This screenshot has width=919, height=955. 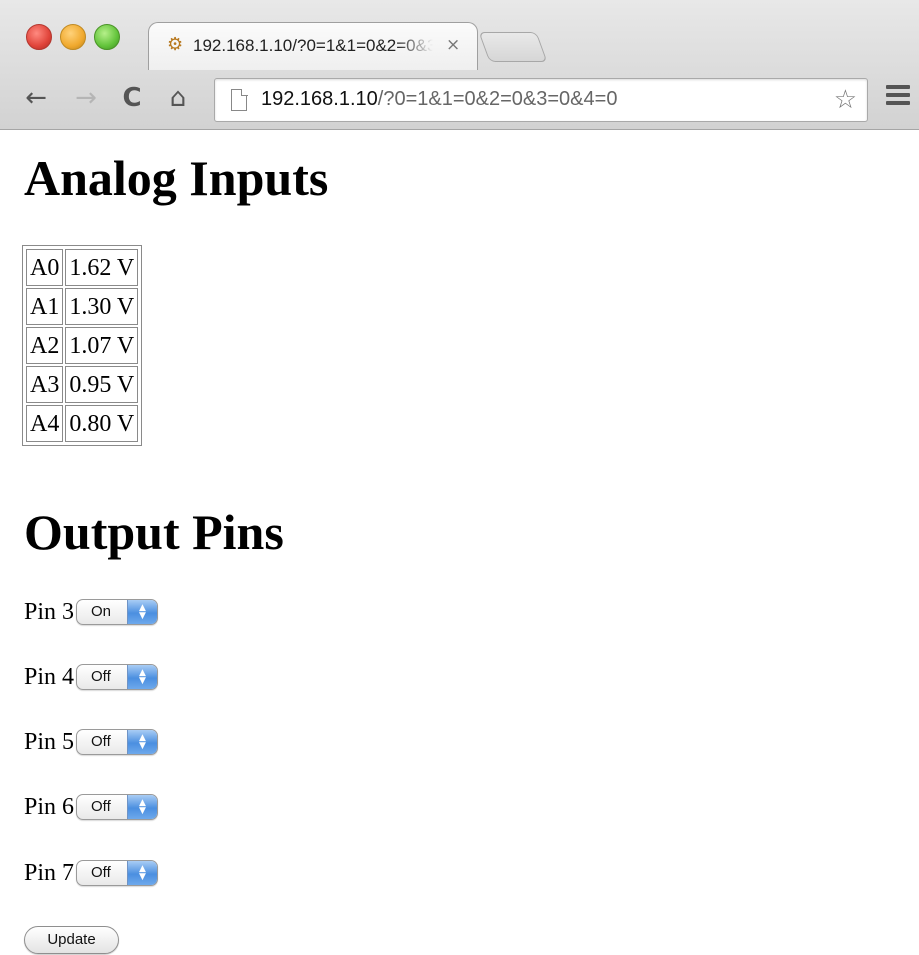 I want to click on reload-icon: C, so click(x=132, y=98).